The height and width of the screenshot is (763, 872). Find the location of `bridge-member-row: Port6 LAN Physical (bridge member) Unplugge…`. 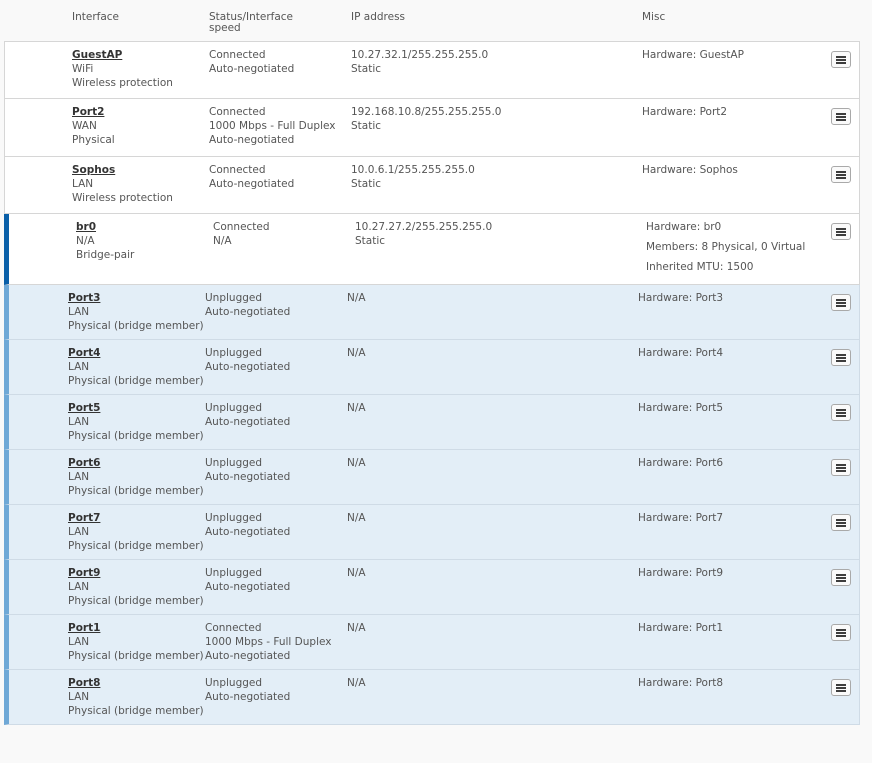

bridge-member-row: Port6 LAN Physical (bridge member) Unplugge… is located at coordinates (432, 477).